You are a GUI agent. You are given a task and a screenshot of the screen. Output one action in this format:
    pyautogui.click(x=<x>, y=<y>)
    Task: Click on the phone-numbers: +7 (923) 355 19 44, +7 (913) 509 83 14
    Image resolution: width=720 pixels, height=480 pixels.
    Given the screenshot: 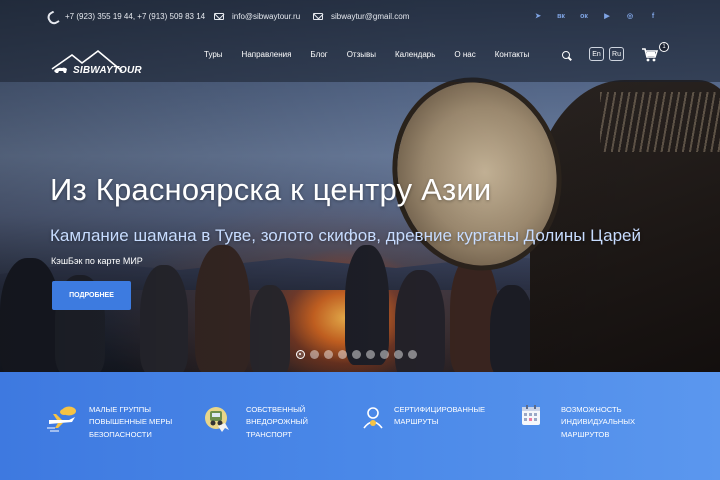 What is the action you would take?
    pyautogui.click(x=135, y=16)
    